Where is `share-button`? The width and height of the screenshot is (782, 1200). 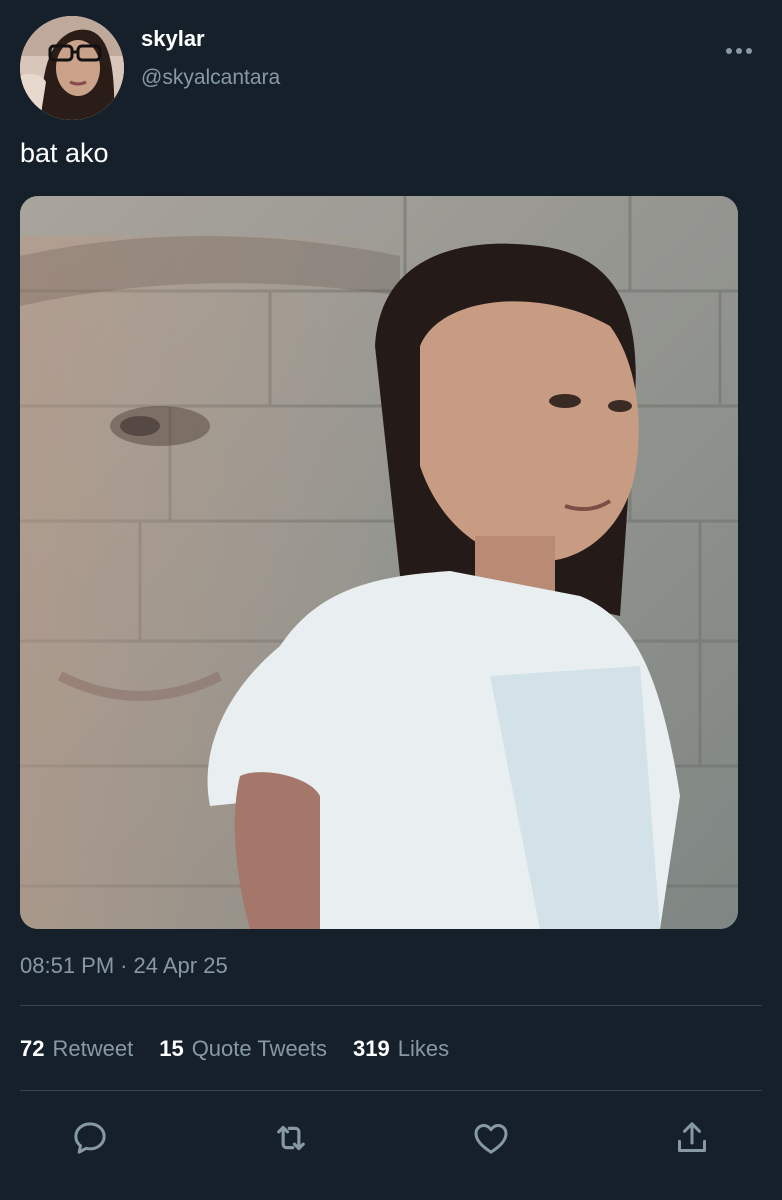 share-button is located at coordinates (692, 1138).